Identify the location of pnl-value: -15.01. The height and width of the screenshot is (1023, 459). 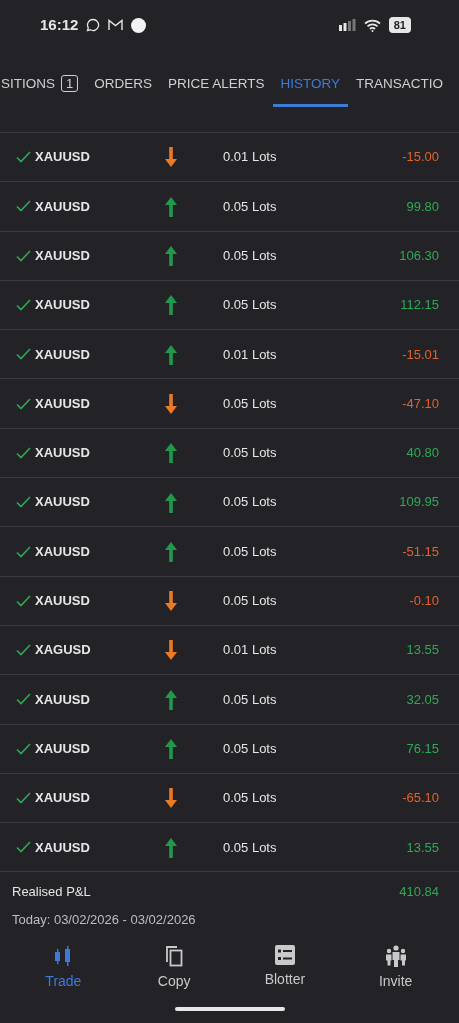
(420, 354).